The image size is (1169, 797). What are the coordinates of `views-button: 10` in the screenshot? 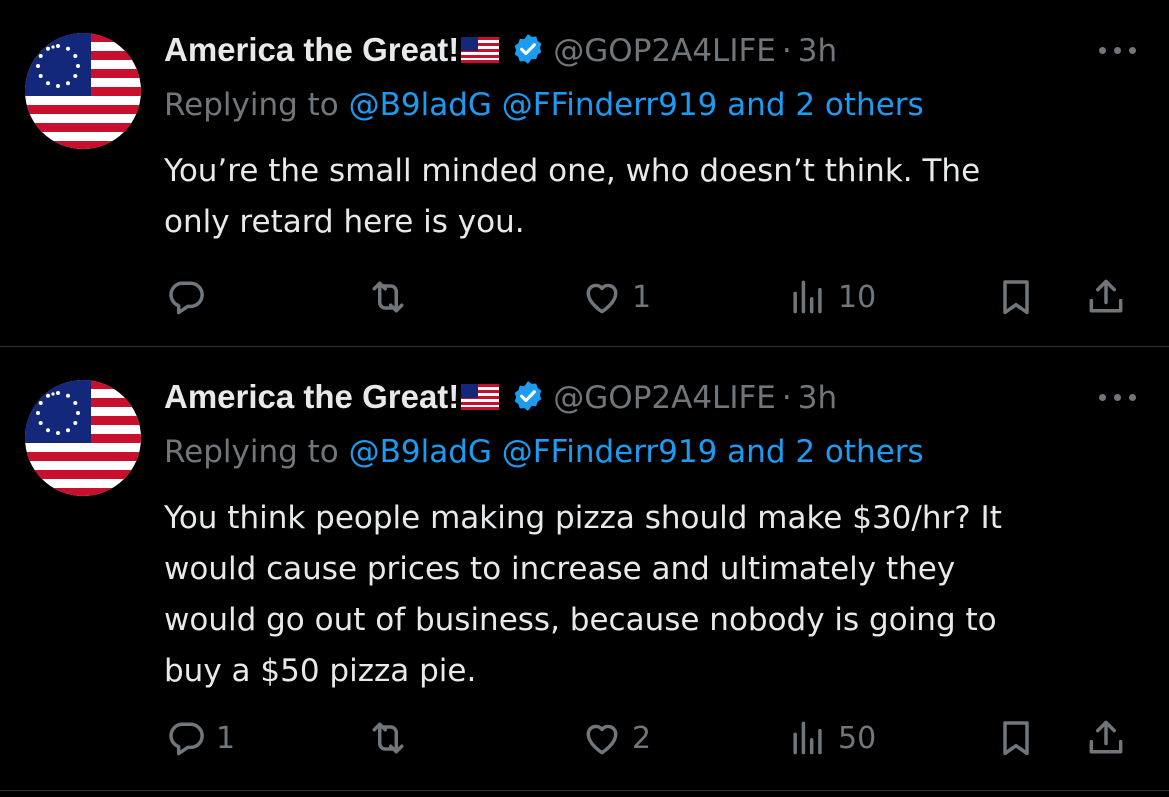 It's located at (831, 297).